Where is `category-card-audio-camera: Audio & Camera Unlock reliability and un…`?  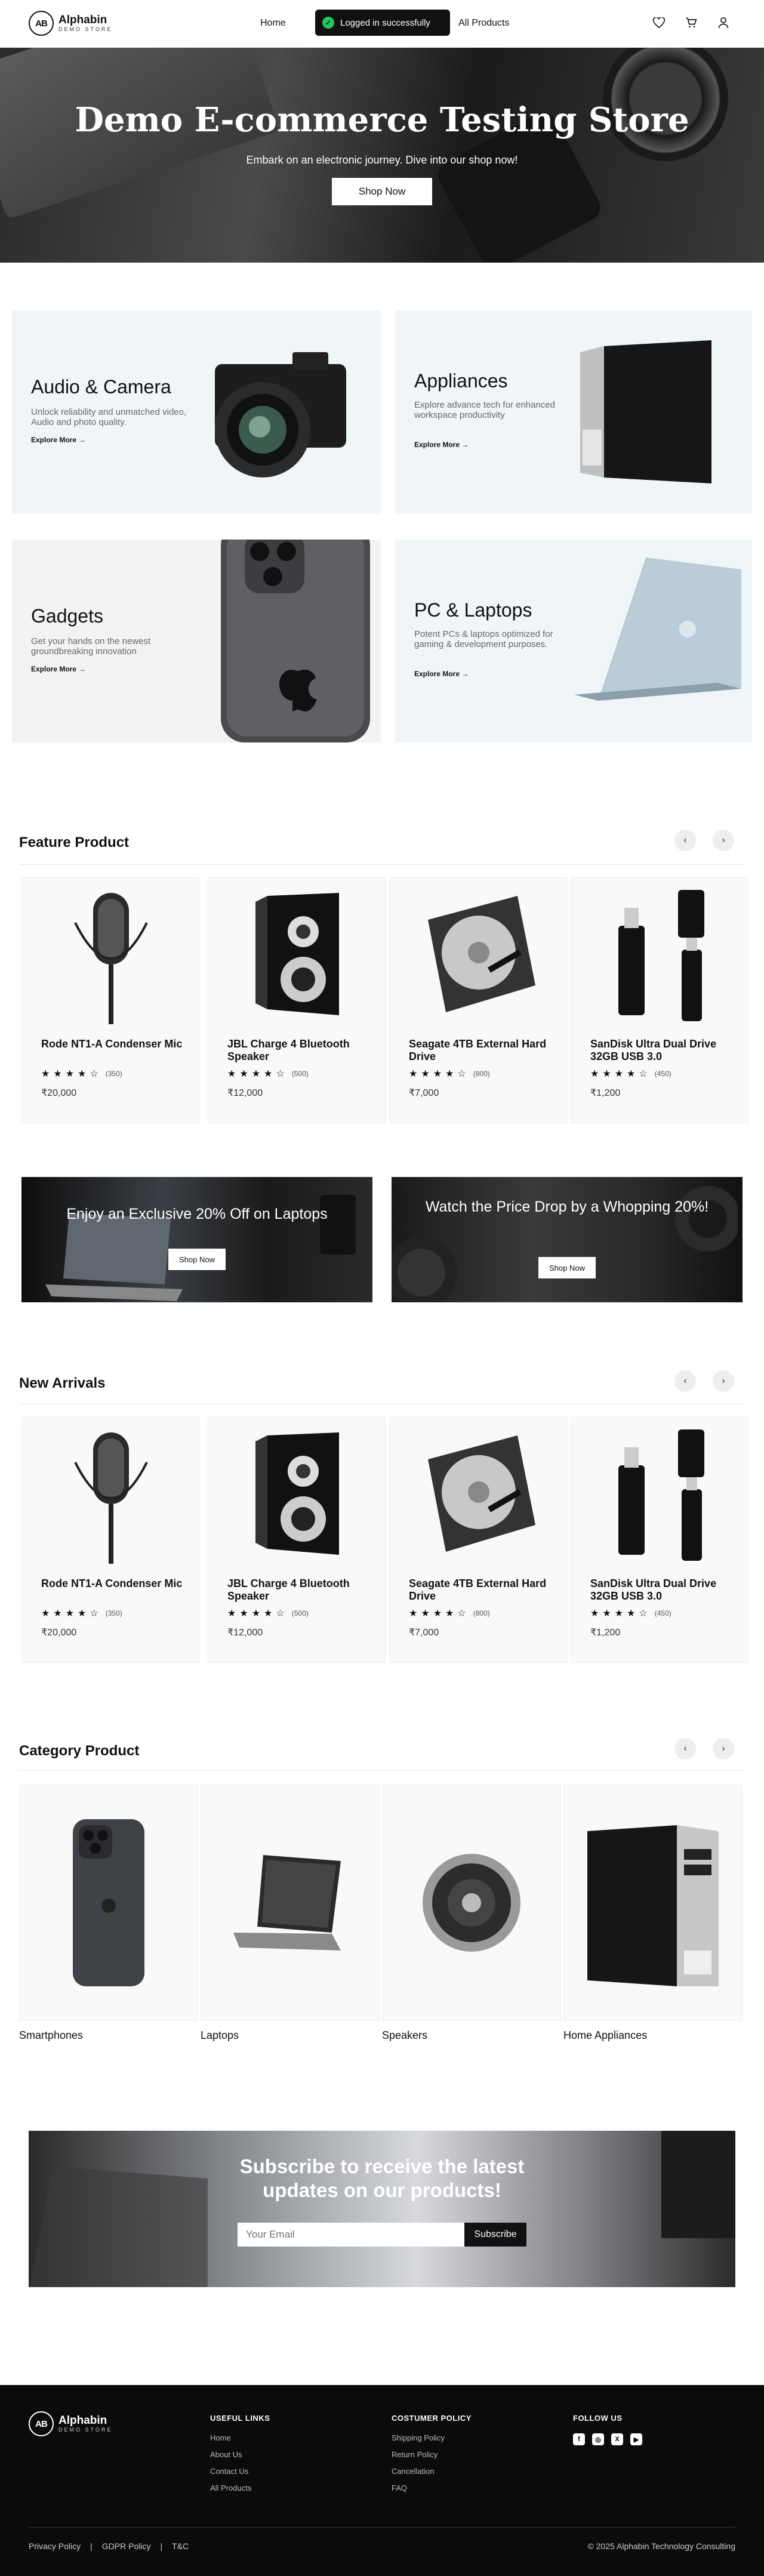 category-card-audio-camera: Audio & Camera Unlock reliability and un… is located at coordinates (196, 411).